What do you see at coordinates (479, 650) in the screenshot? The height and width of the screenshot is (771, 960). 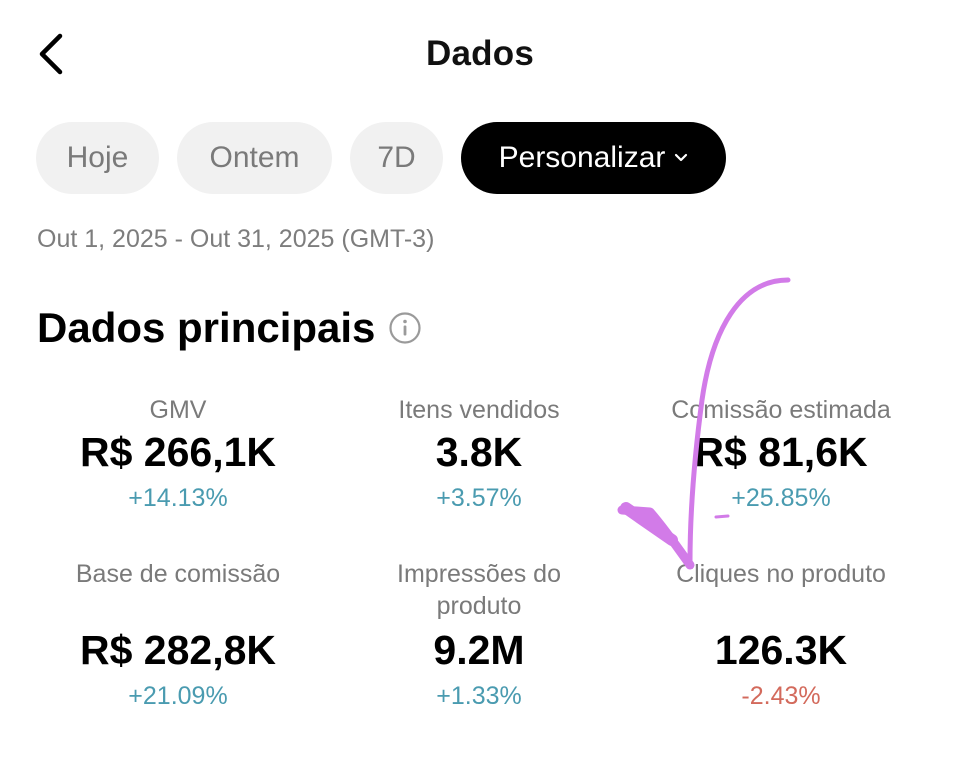 I see `metric-value: 9.2M` at bounding box center [479, 650].